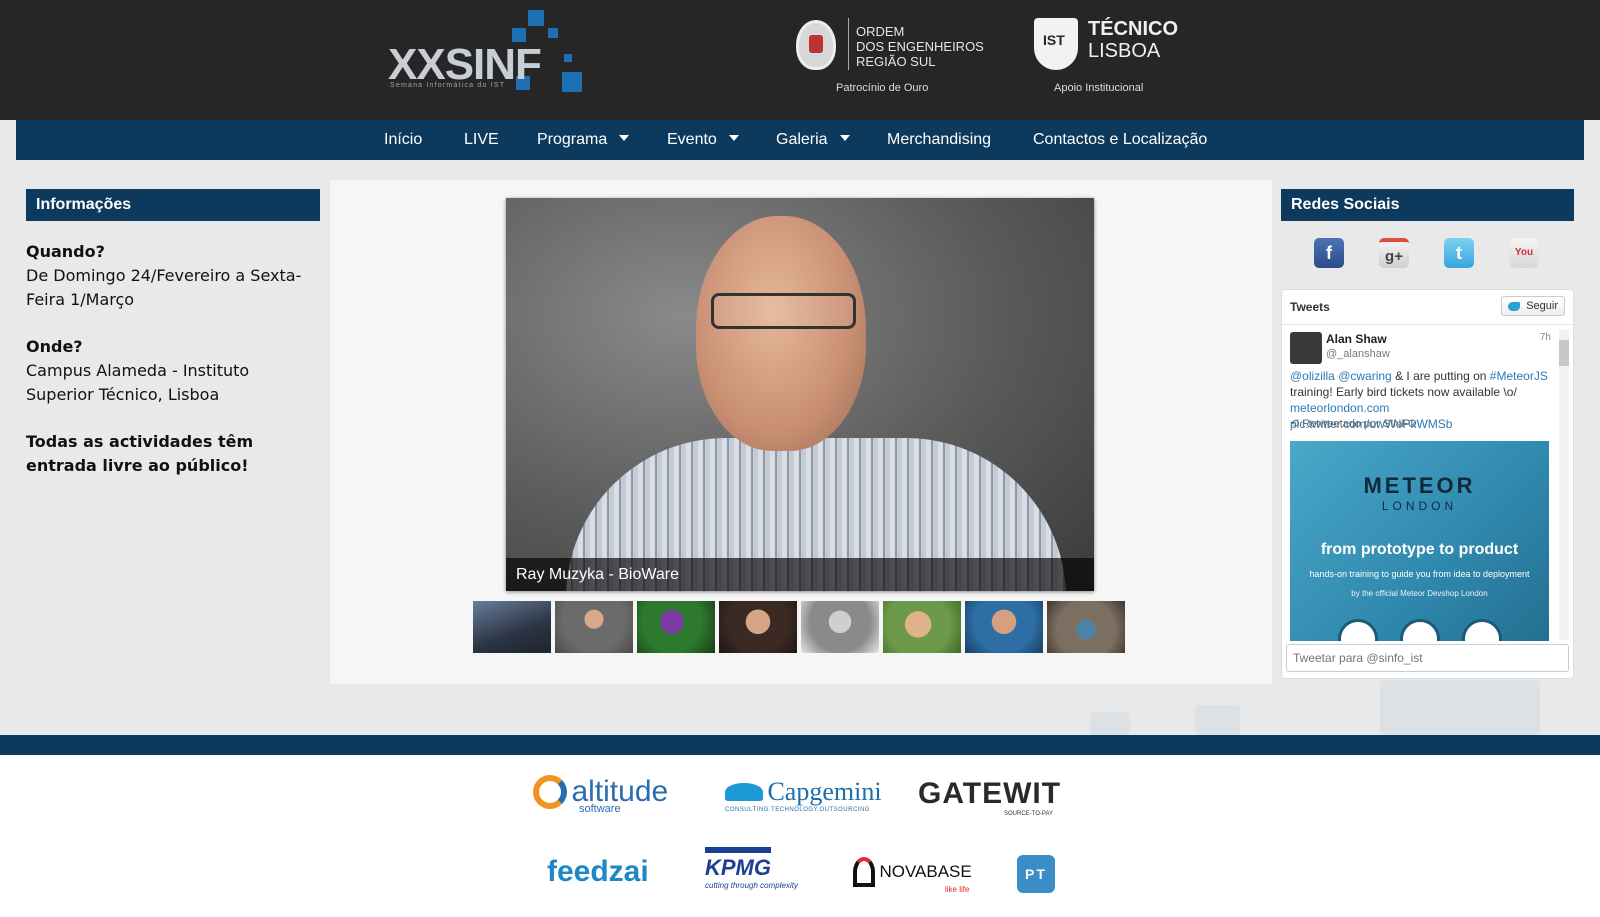  I want to click on tweet-input, so click(1427, 658).